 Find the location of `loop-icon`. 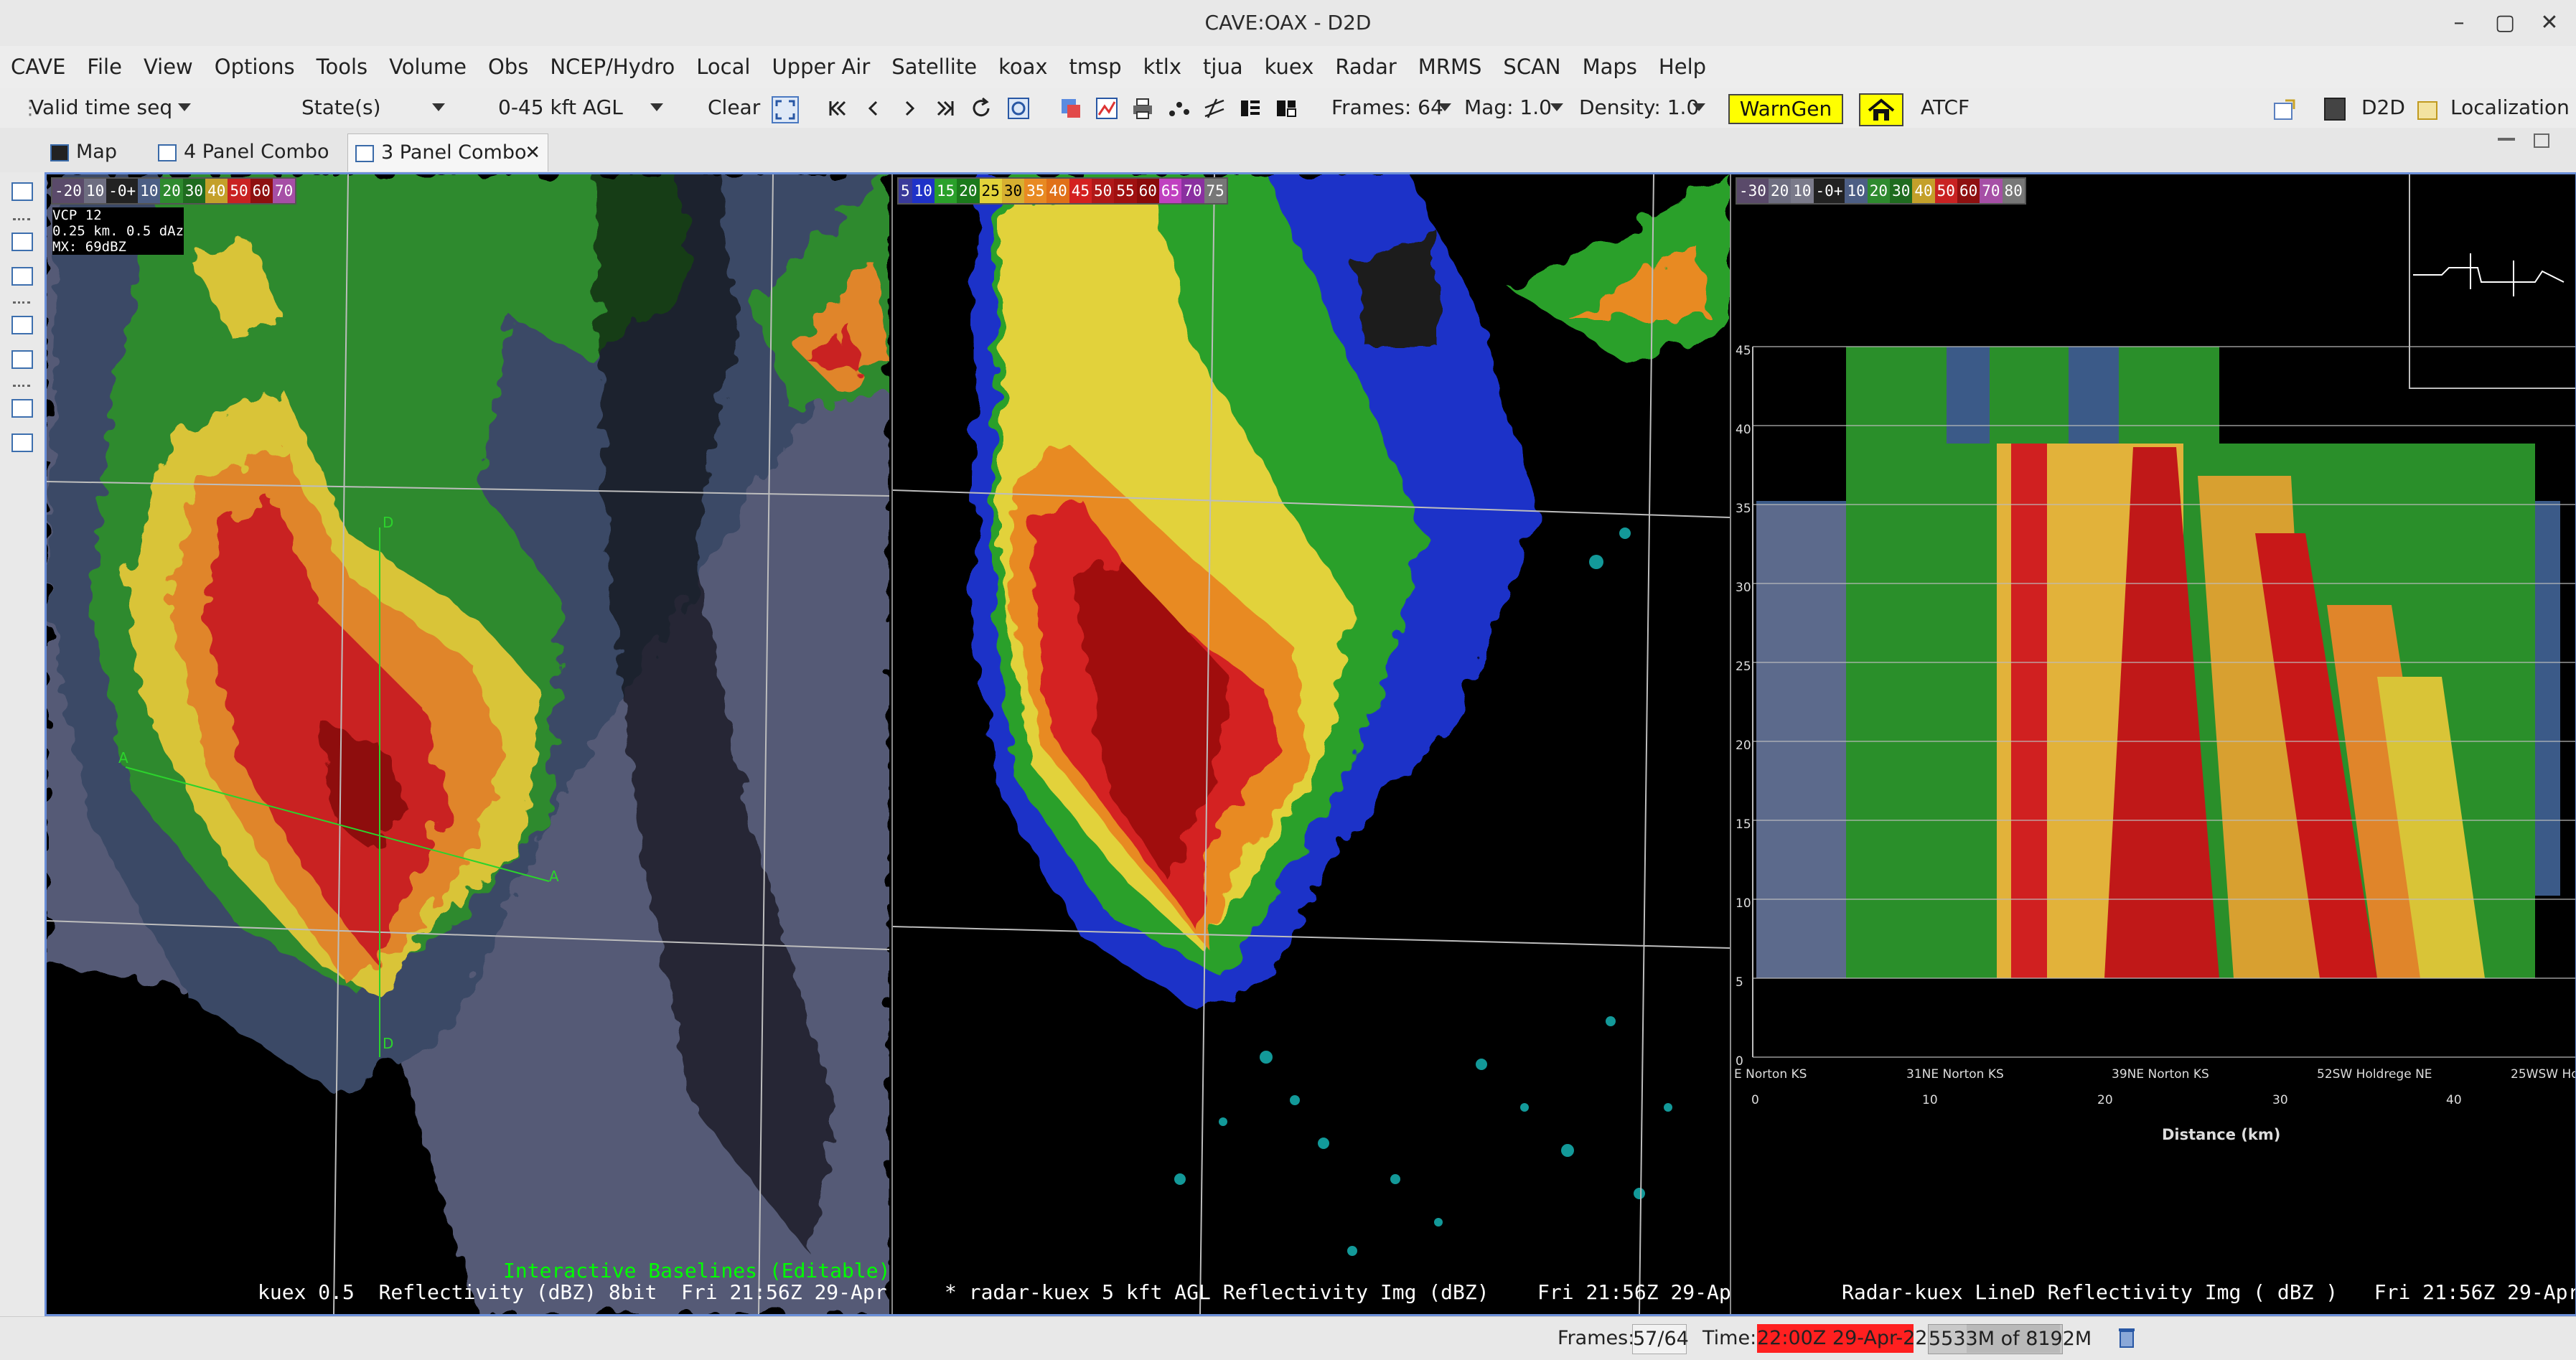

loop-icon is located at coordinates (981, 108).